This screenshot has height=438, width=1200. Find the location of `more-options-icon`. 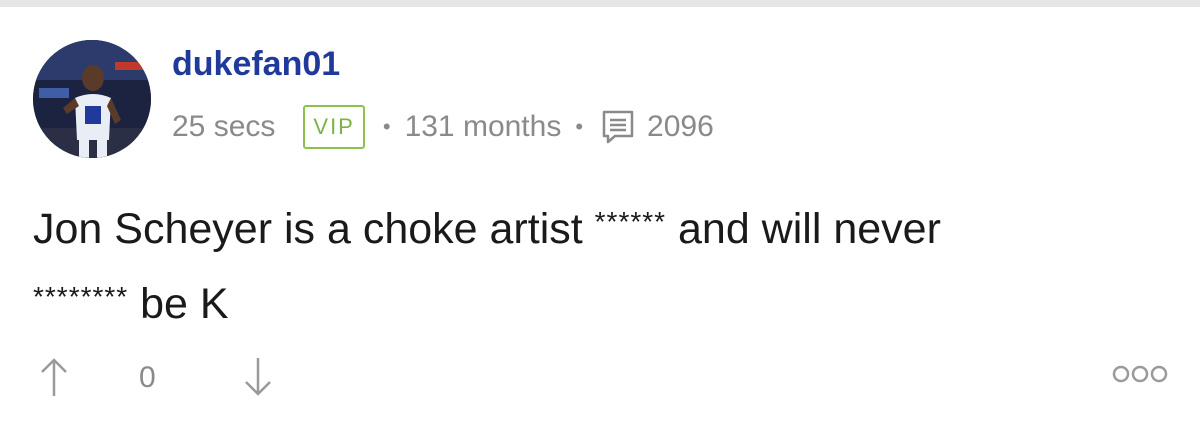

more-options-icon is located at coordinates (1140, 376).